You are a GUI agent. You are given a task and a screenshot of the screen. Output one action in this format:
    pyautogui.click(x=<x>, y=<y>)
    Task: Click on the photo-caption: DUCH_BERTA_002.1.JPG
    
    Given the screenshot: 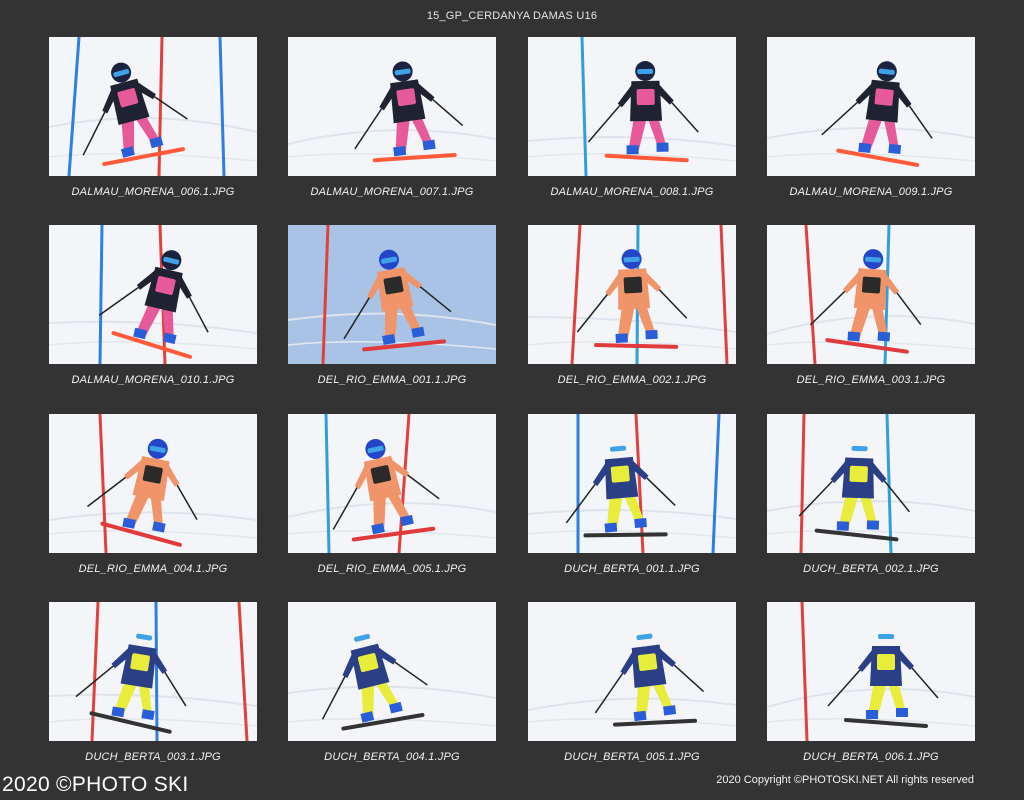 What is the action you would take?
    pyautogui.click(x=871, y=569)
    